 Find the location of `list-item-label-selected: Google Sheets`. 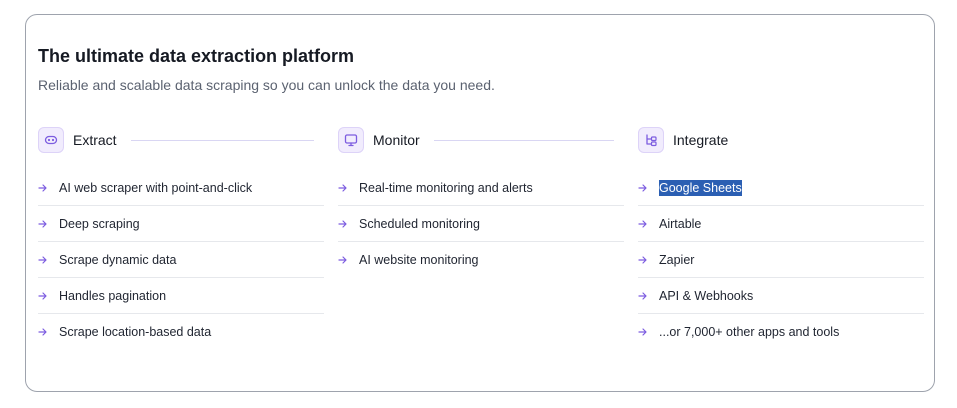

list-item-label-selected: Google Sheets is located at coordinates (700, 187).